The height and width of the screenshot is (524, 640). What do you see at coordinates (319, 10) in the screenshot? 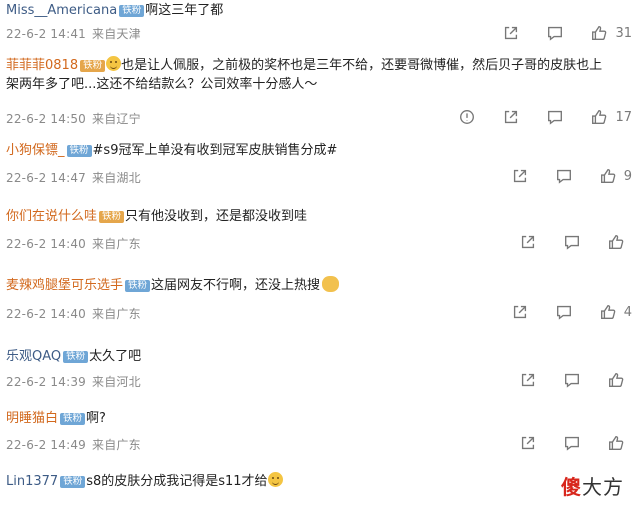
I see `comment-body: Miss__Americana 铁粉 啊这三年了都` at bounding box center [319, 10].